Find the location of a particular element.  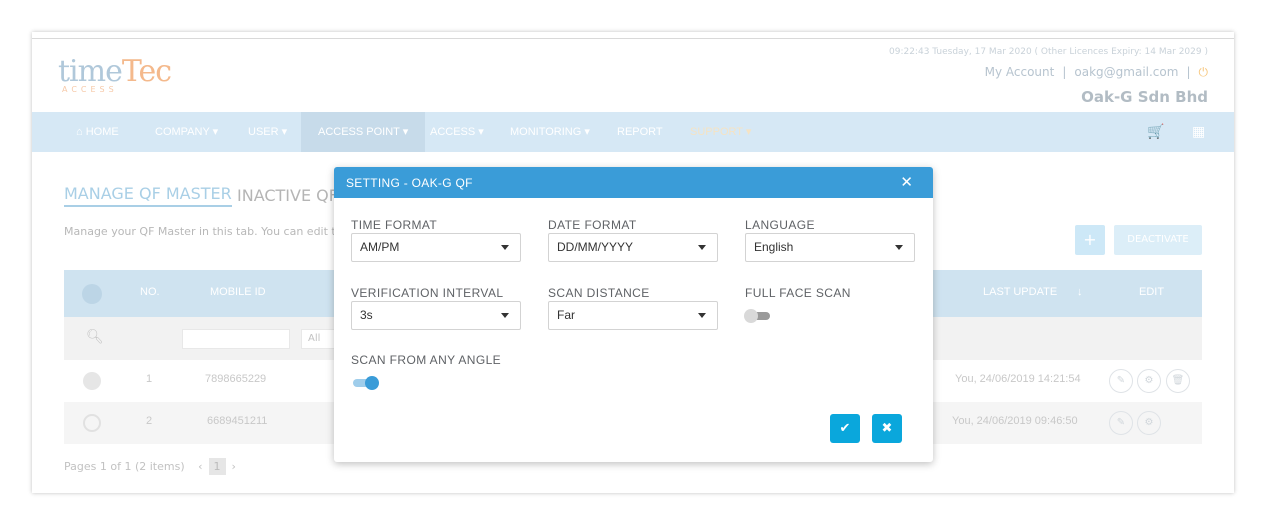

nav-monitoring: MONITORING ▾ is located at coordinates (550, 132).